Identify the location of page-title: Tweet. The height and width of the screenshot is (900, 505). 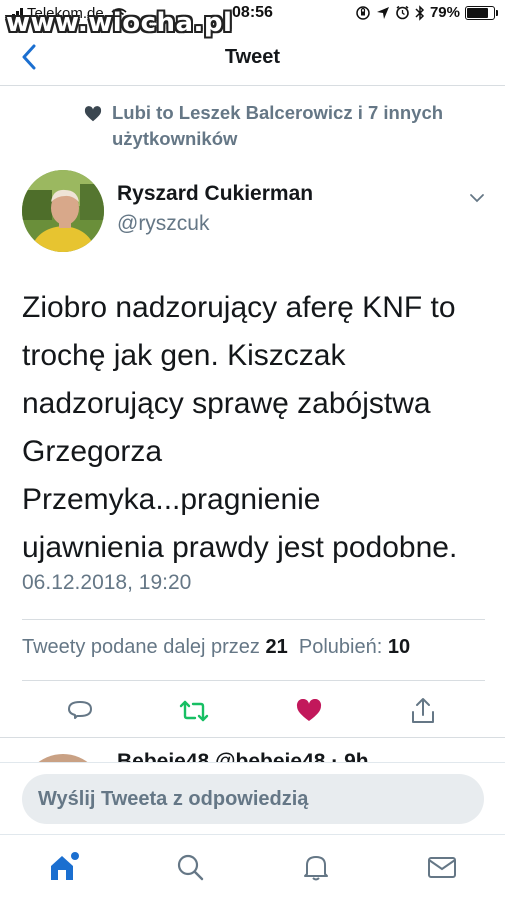
(252, 57).